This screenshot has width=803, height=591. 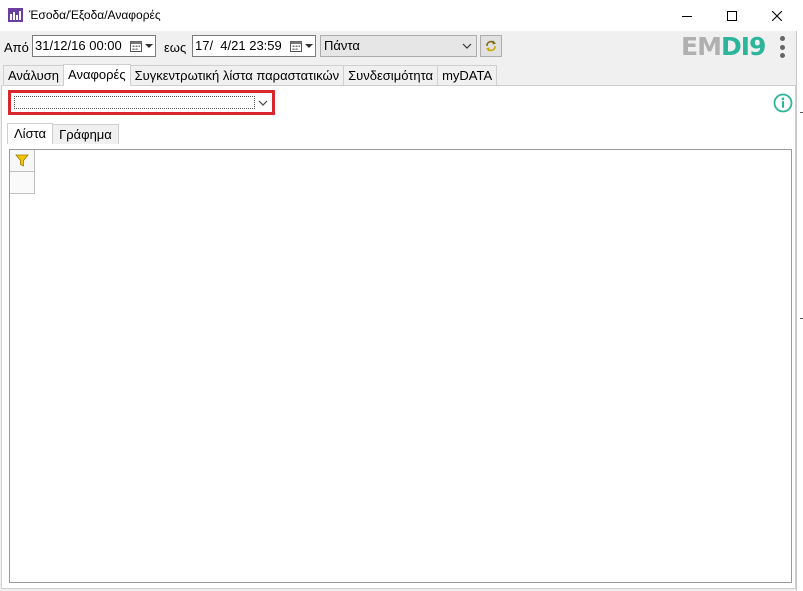 What do you see at coordinates (85, 134) in the screenshot?
I see `tab-chart: Γράφημα` at bounding box center [85, 134].